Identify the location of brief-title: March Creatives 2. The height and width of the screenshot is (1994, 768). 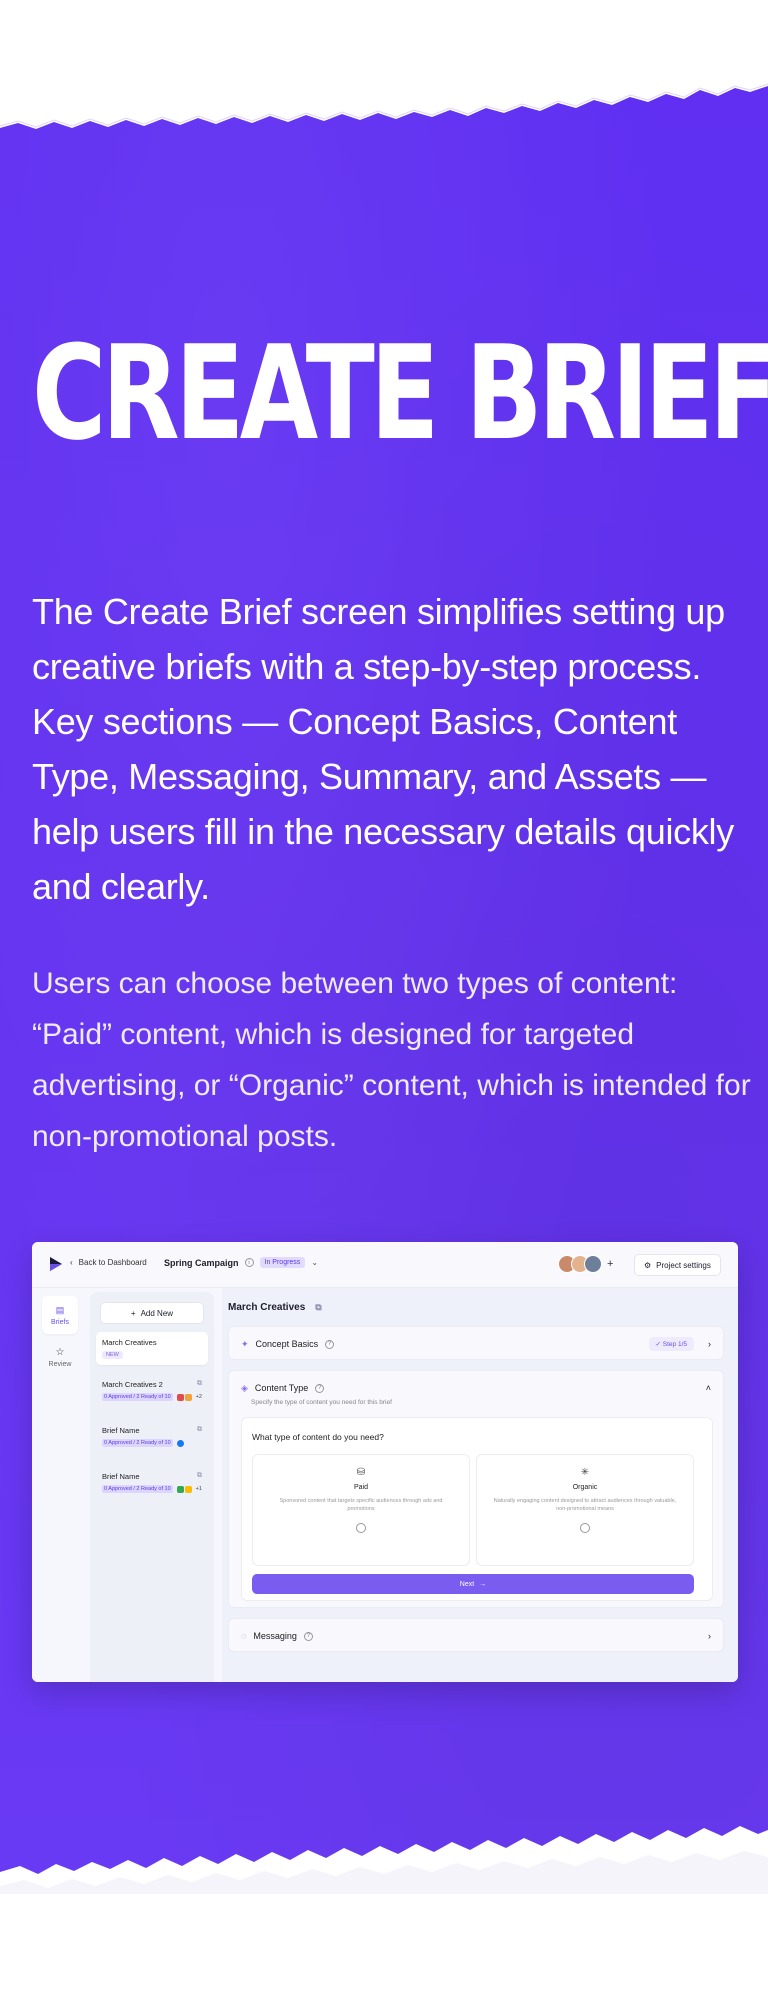
(132, 1384).